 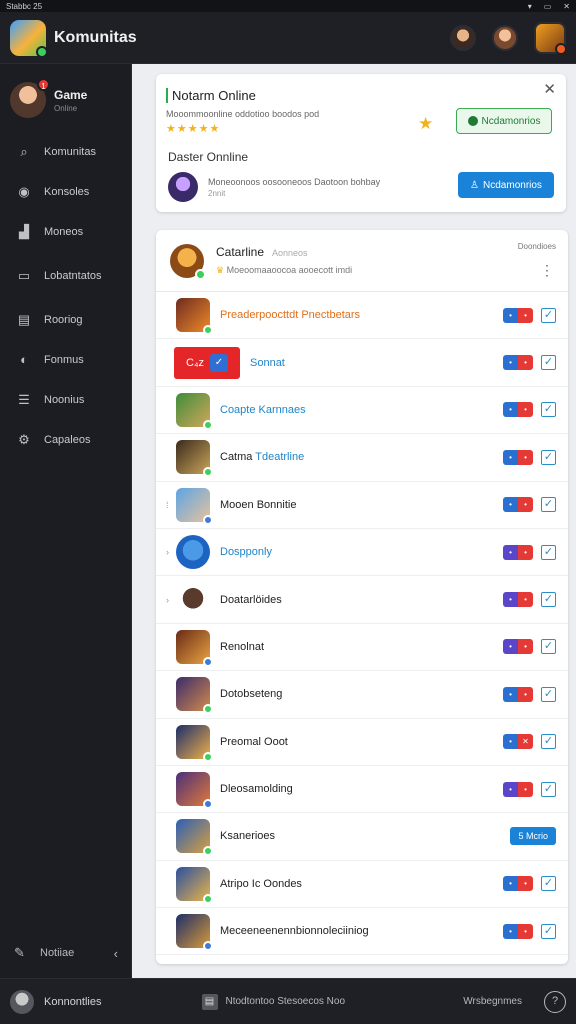 What do you see at coordinates (29, 38) in the screenshot?
I see `app-logo-icon` at bounding box center [29, 38].